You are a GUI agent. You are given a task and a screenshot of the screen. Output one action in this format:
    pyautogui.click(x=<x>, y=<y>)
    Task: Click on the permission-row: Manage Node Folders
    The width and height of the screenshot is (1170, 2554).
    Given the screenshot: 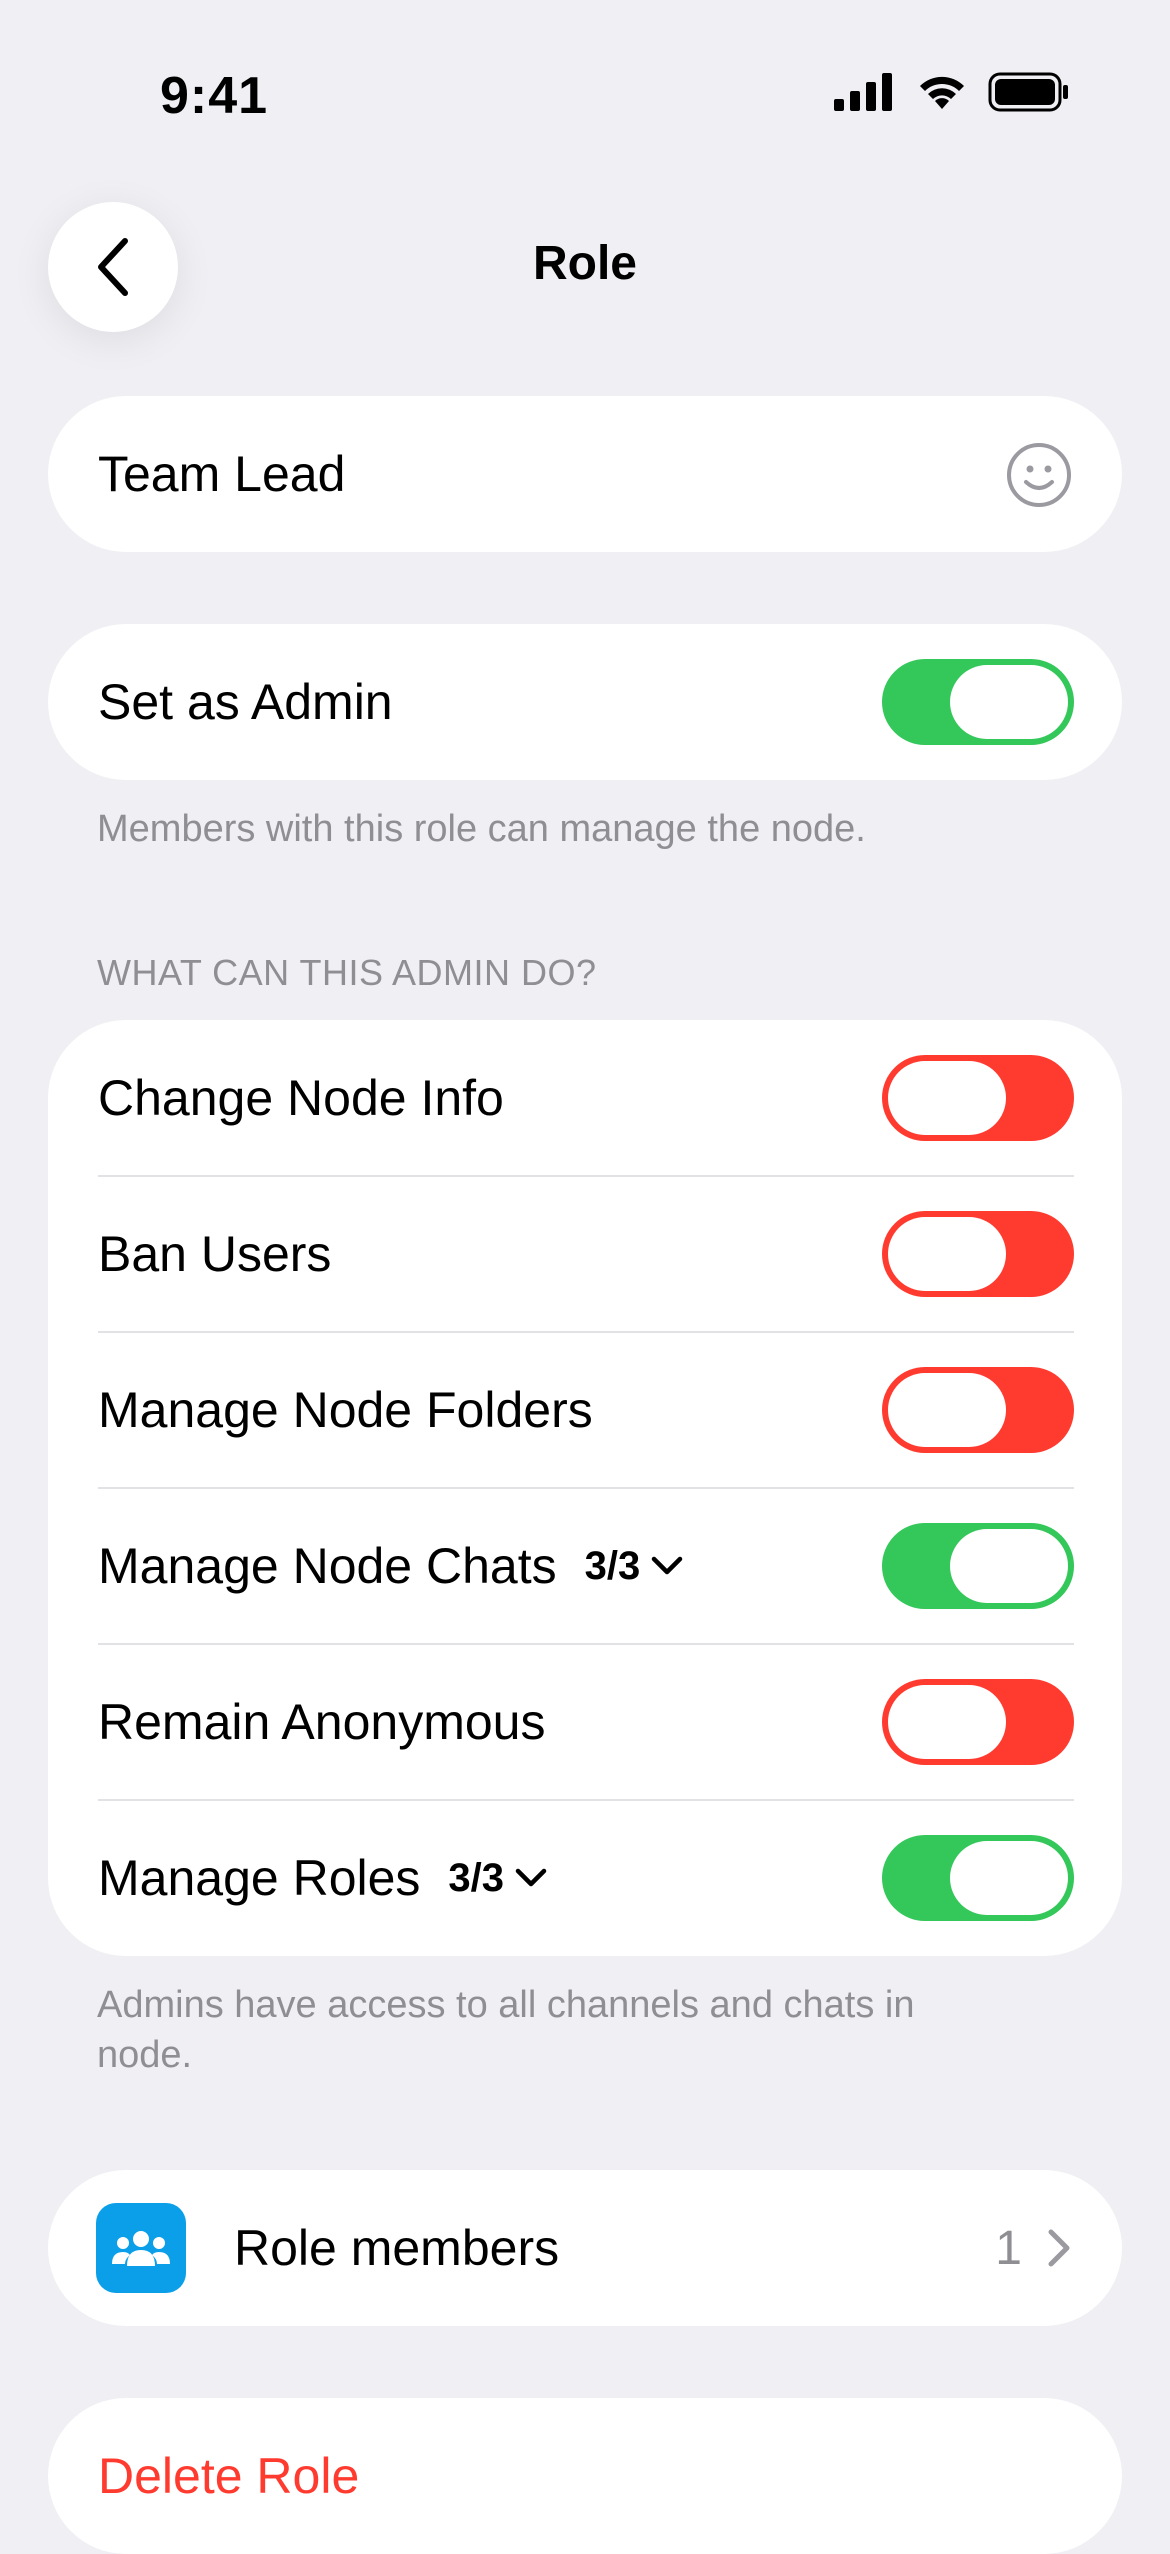 What is the action you would take?
    pyautogui.click(x=585, y=1410)
    